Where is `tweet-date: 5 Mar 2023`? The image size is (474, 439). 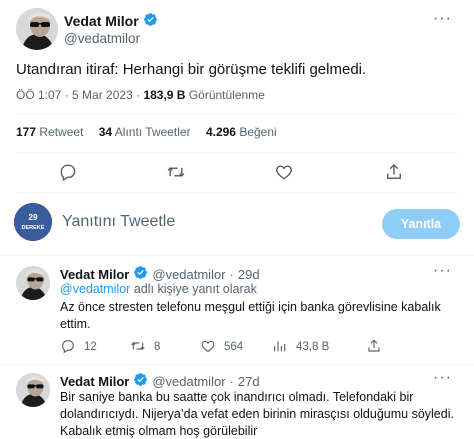
tweet-date: 5 Mar 2023 is located at coordinates (102, 95).